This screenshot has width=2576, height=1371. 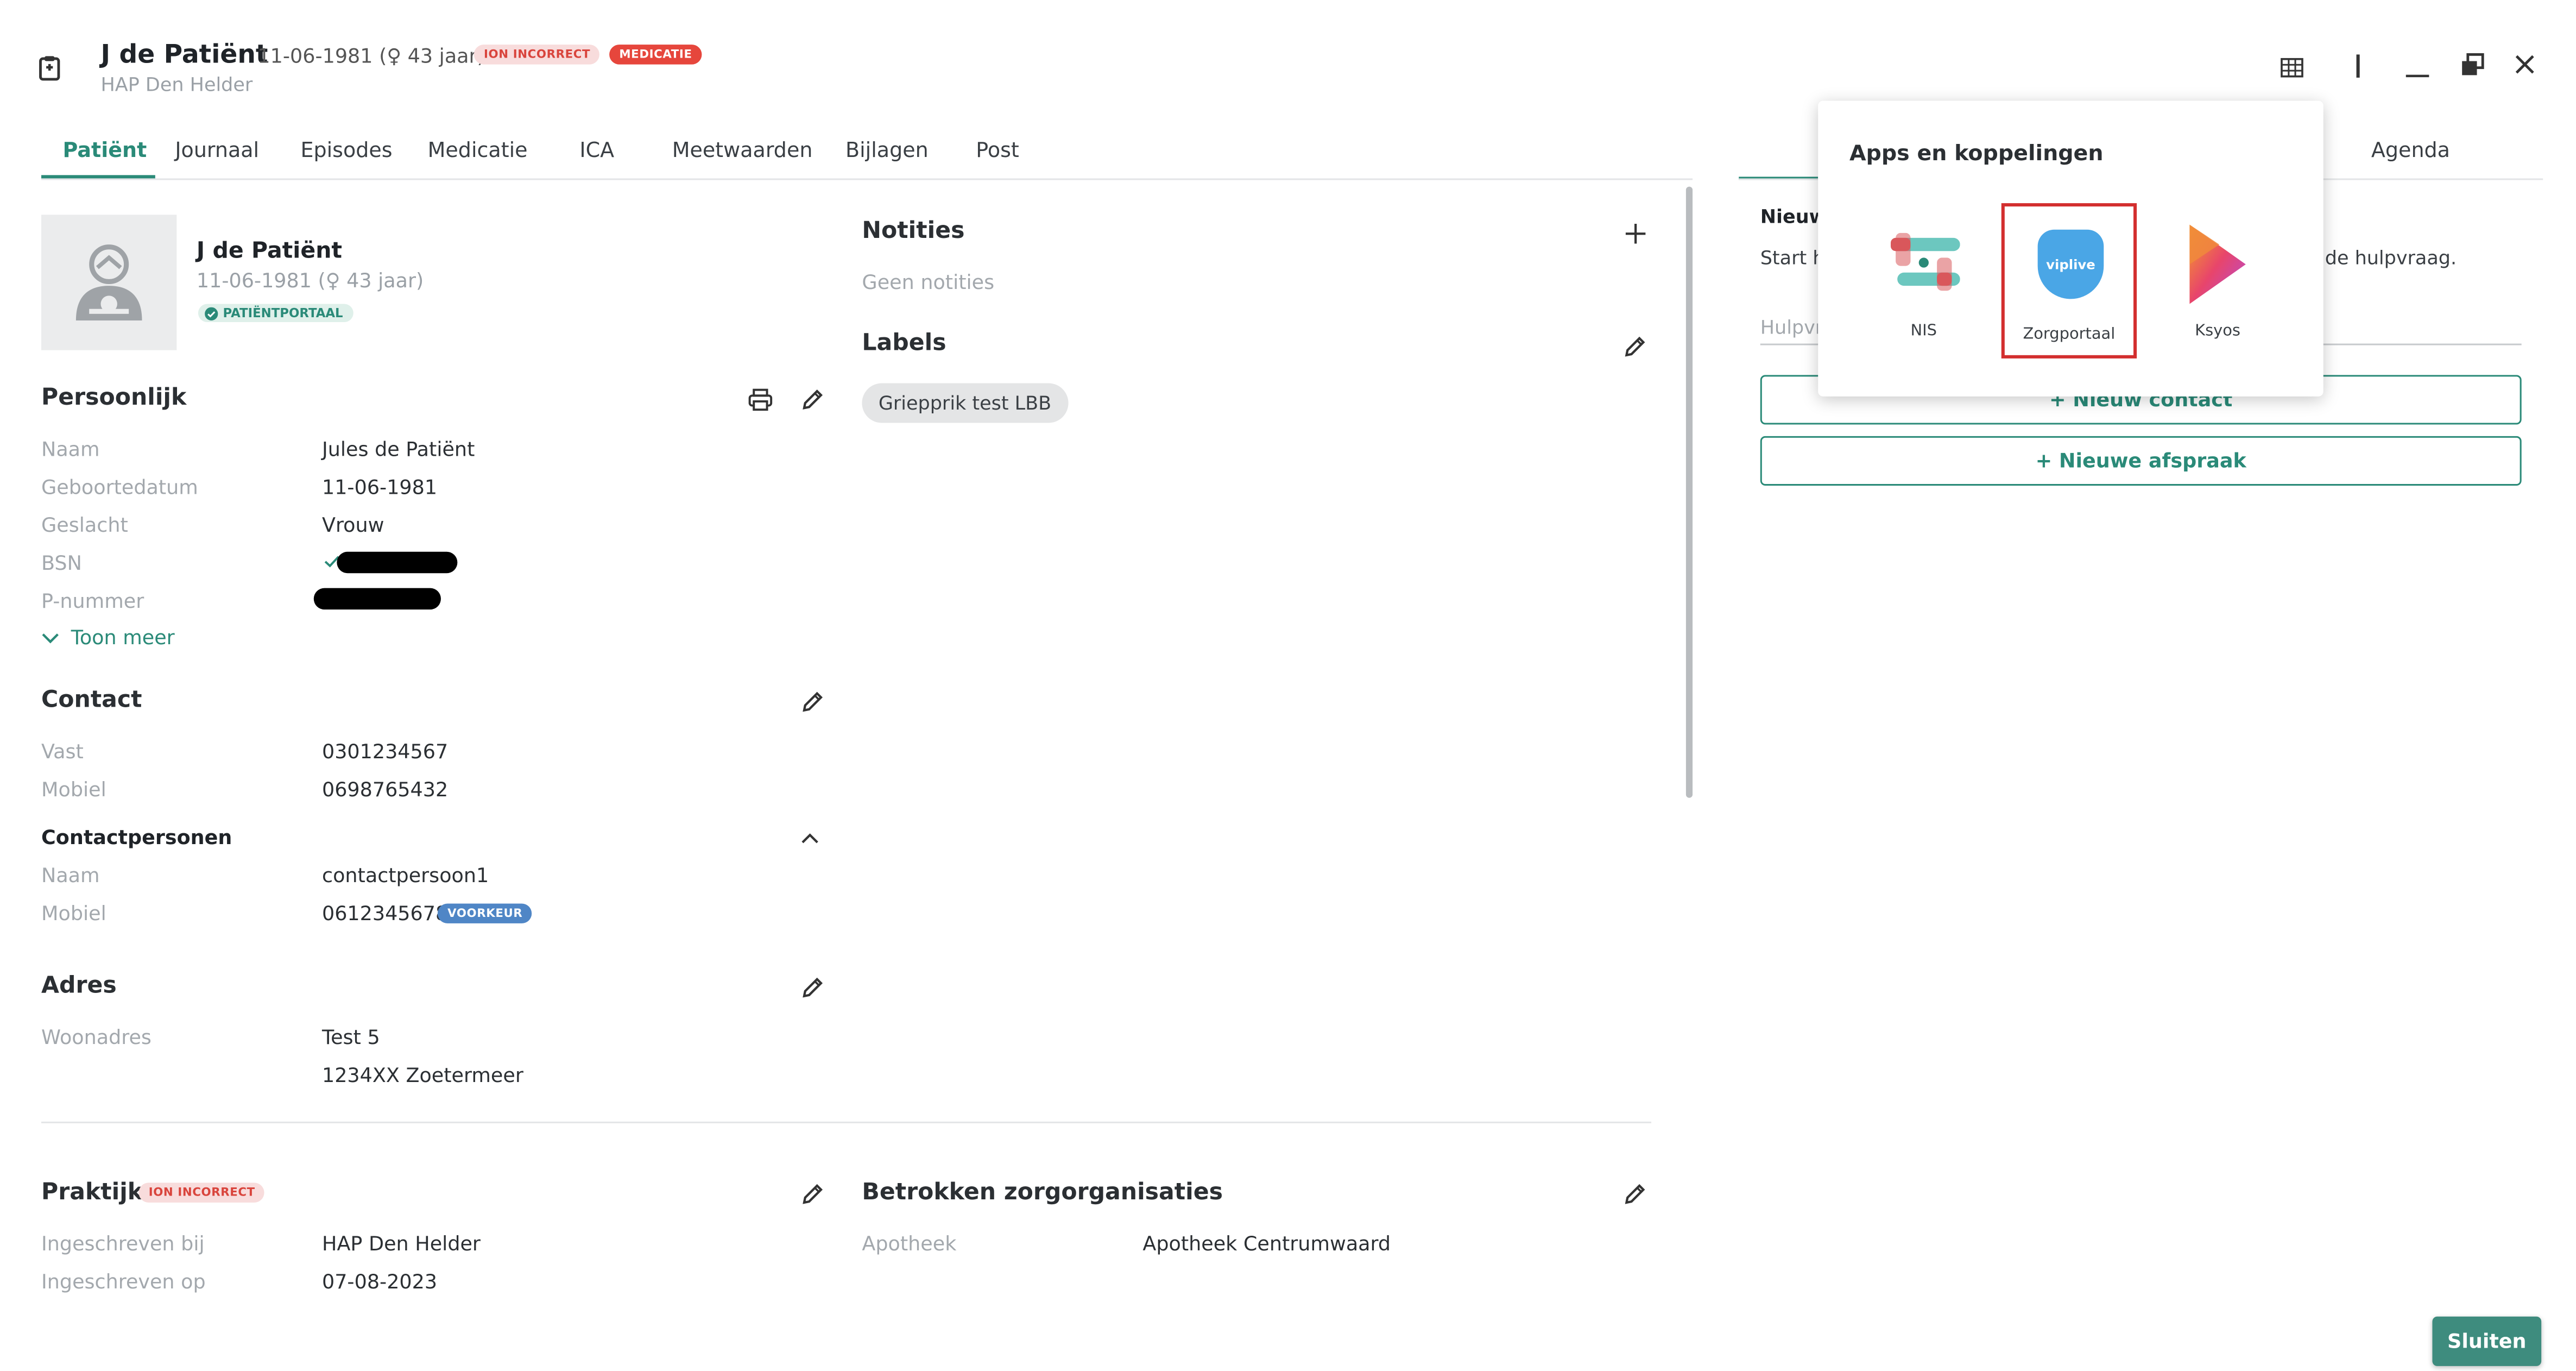 What do you see at coordinates (998, 149) in the screenshot?
I see `tab-post: Post` at bounding box center [998, 149].